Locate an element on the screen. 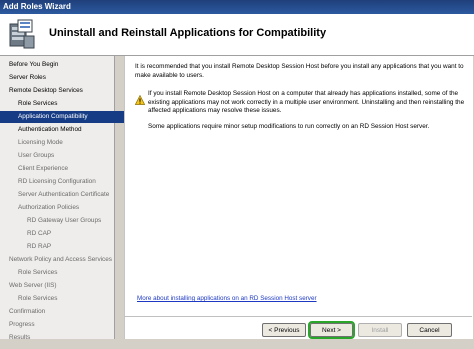 Image resolution: width=474 pixels, height=349 pixels. nav-licensing-mode: Licensing Mode is located at coordinates (40, 142).